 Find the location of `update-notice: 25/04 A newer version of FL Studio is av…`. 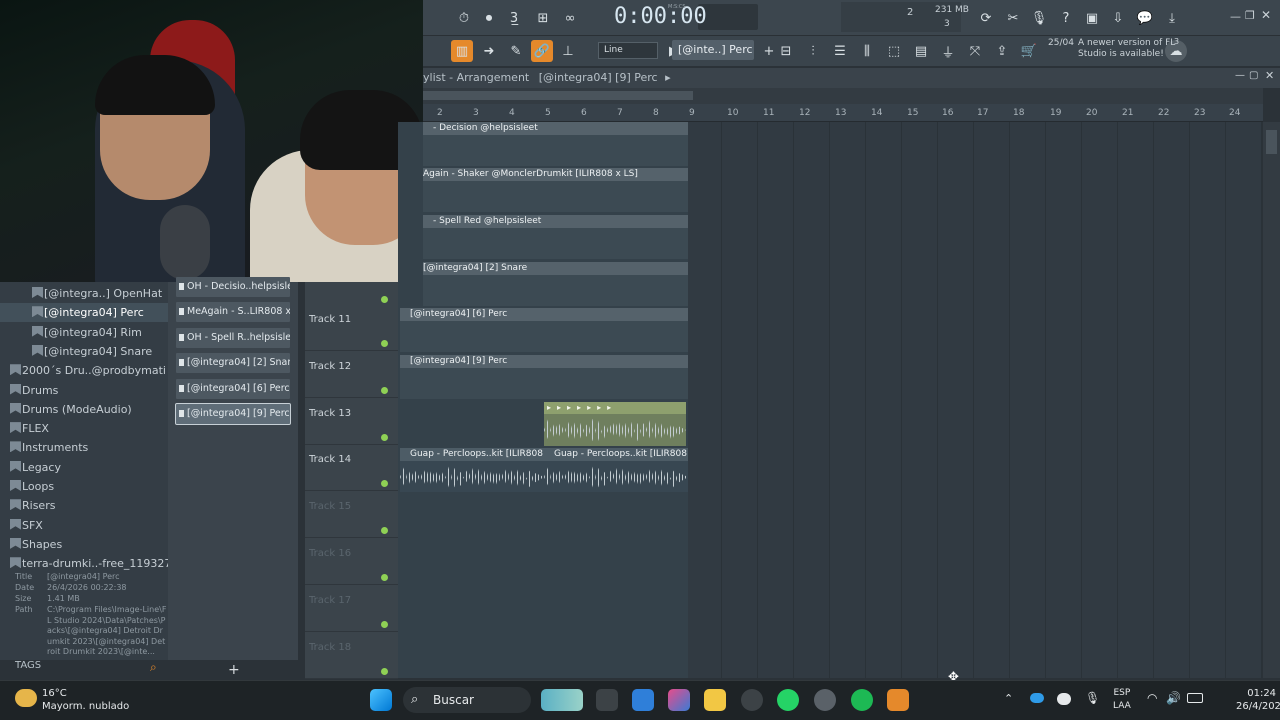

update-notice: 25/04 A newer version of FL Studio is av… is located at coordinates (1111, 48).